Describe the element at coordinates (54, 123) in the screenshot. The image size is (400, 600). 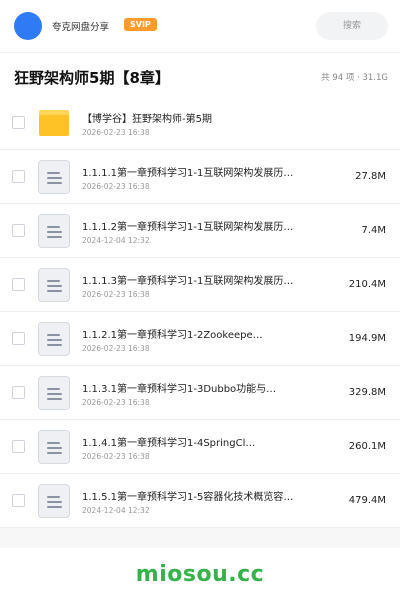
I see `folder-icon` at that location.